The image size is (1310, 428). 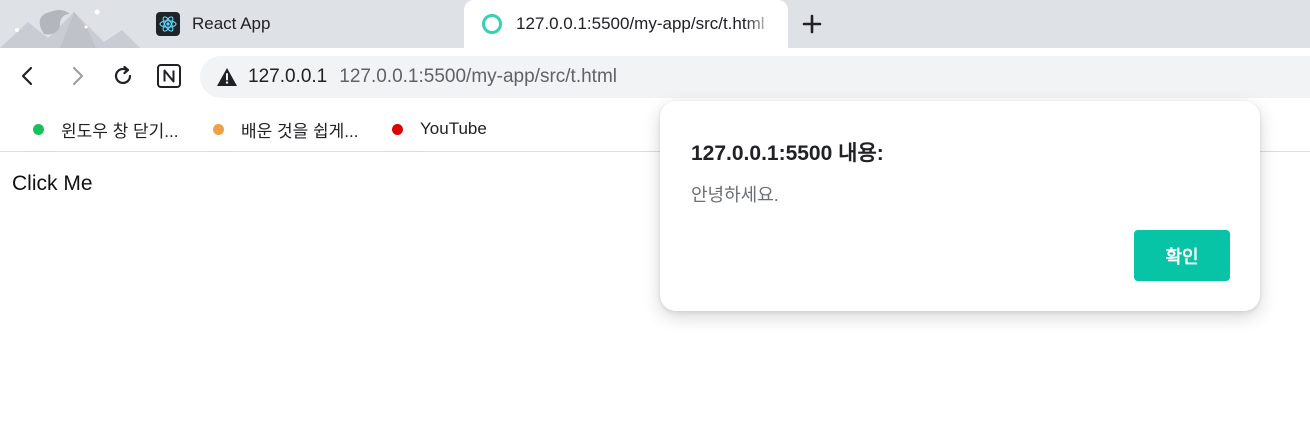 I want to click on notion-icon, so click(x=169, y=76).